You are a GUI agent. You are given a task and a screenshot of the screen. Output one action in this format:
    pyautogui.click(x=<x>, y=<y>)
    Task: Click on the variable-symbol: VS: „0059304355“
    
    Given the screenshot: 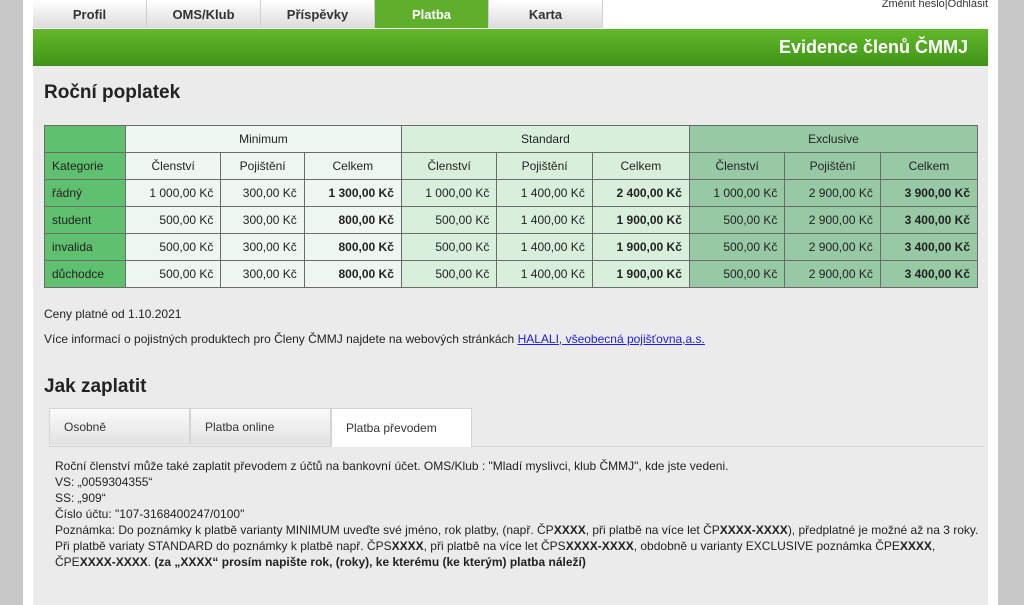 What is the action you would take?
    pyautogui.click(x=104, y=482)
    